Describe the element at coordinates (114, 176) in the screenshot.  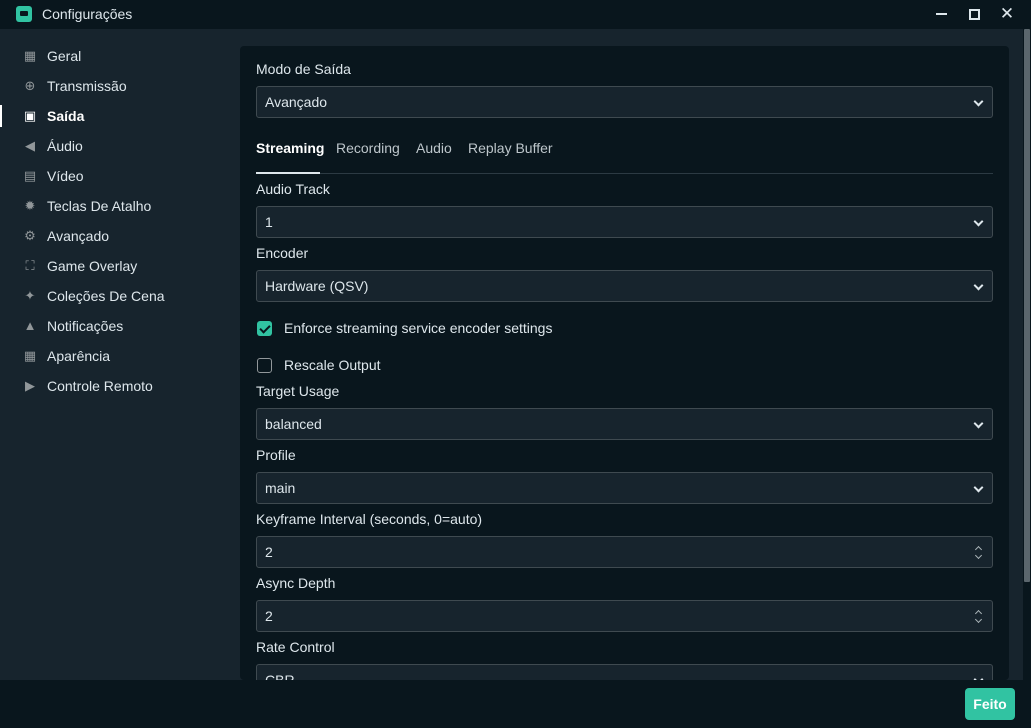
I see `sidebar-item-video: ▤ Vídeo` at that location.